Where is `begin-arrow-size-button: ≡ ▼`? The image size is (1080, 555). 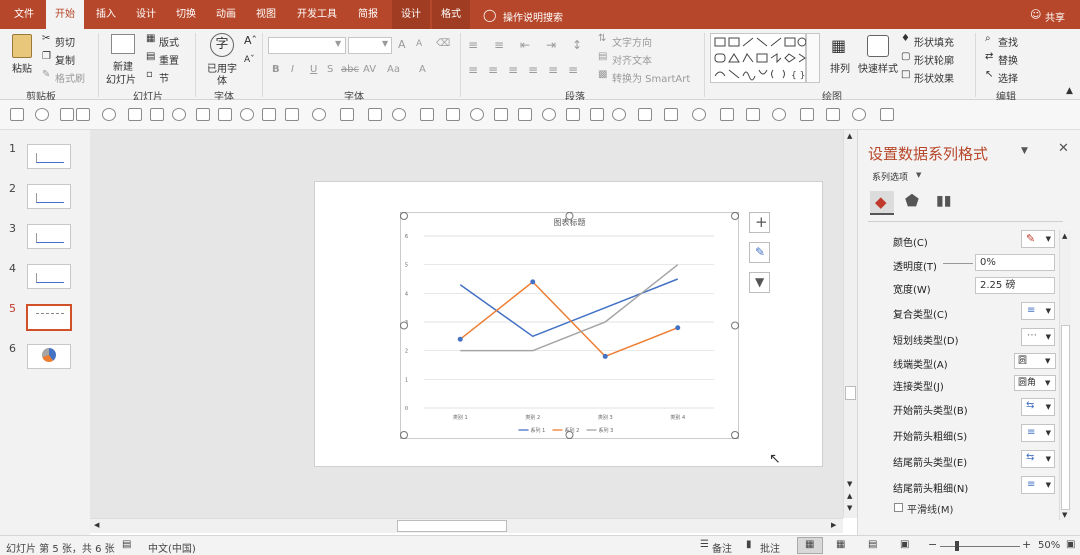 begin-arrow-size-button: ≡ ▼ is located at coordinates (1038, 433).